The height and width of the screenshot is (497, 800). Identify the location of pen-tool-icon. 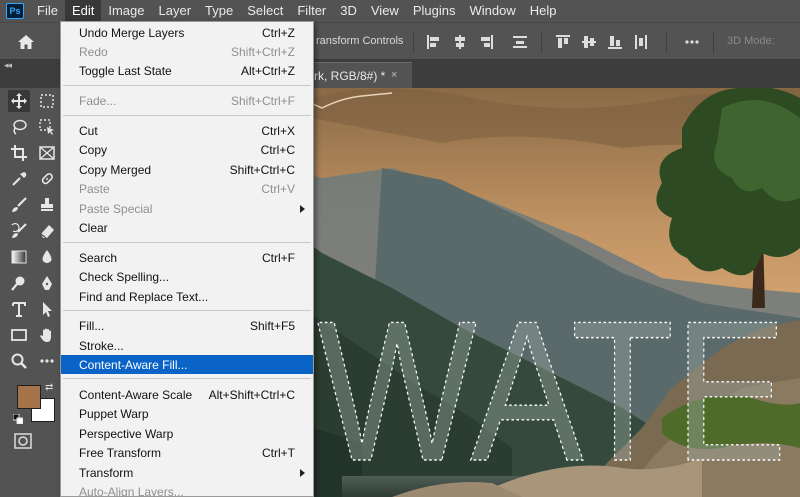
(47, 283).